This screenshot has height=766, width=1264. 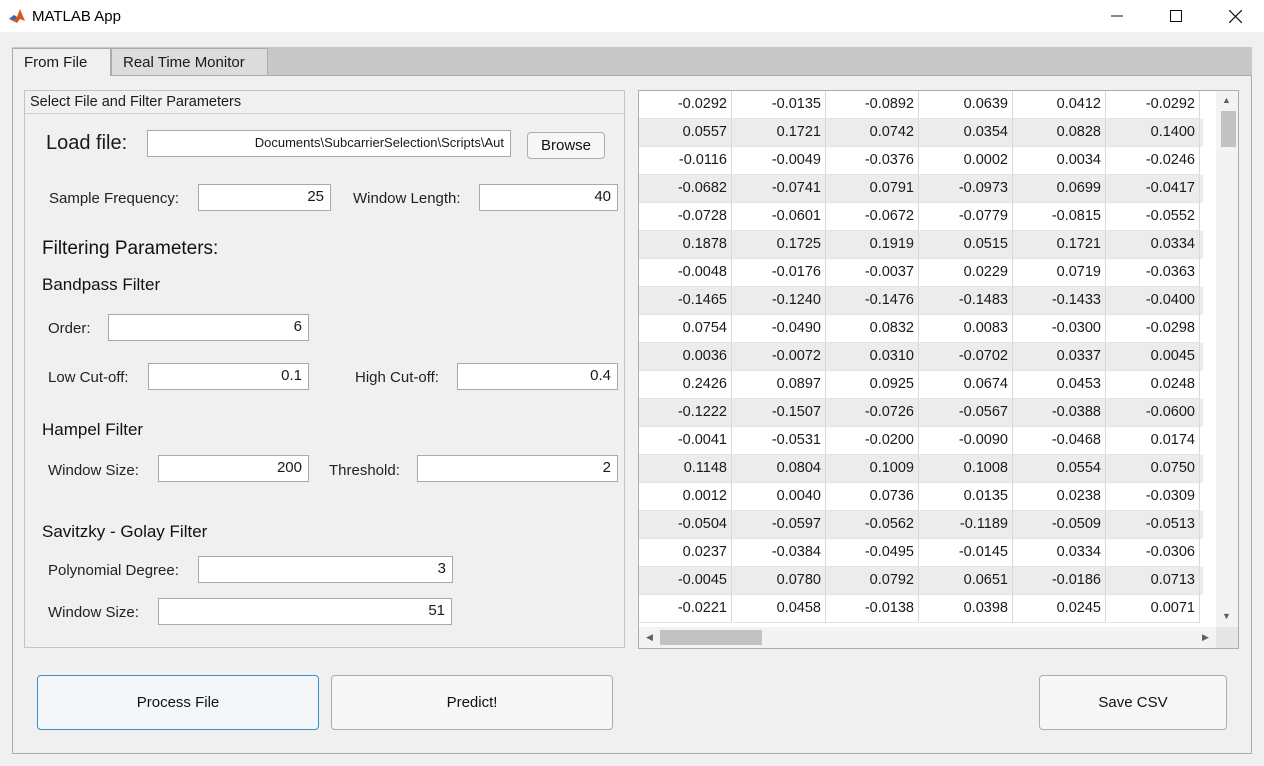 I want to click on table-cell: -0.0682, so click(x=685, y=189).